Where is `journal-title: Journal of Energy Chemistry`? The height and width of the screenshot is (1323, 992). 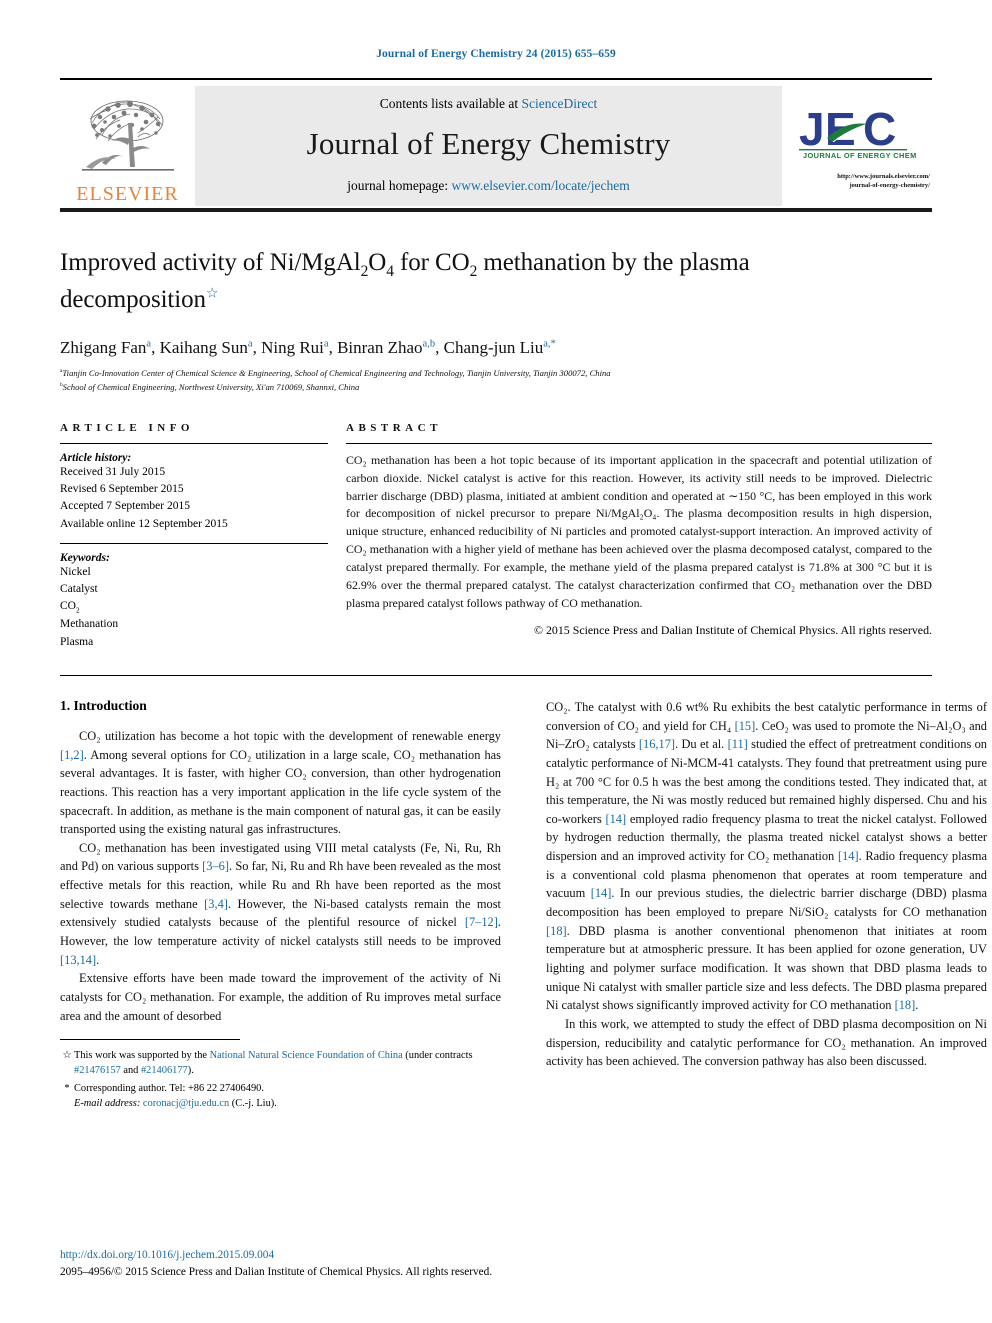
journal-title: Journal of Energy Chemistry is located at coordinates (488, 143).